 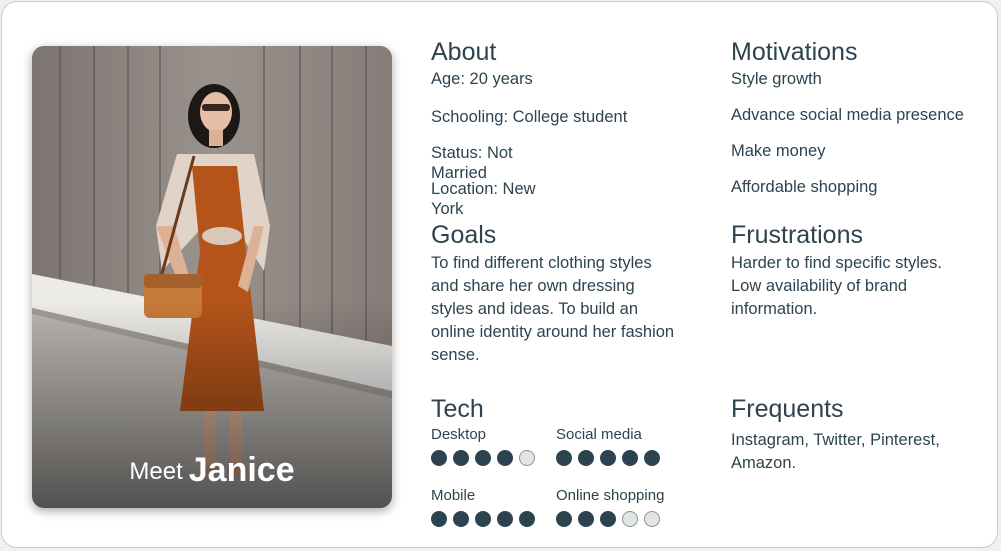 What do you see at coordinates (459, 434) in the screenshot?
I see `tech-label-desktop: Desktop` at bounding box center [459, 434].